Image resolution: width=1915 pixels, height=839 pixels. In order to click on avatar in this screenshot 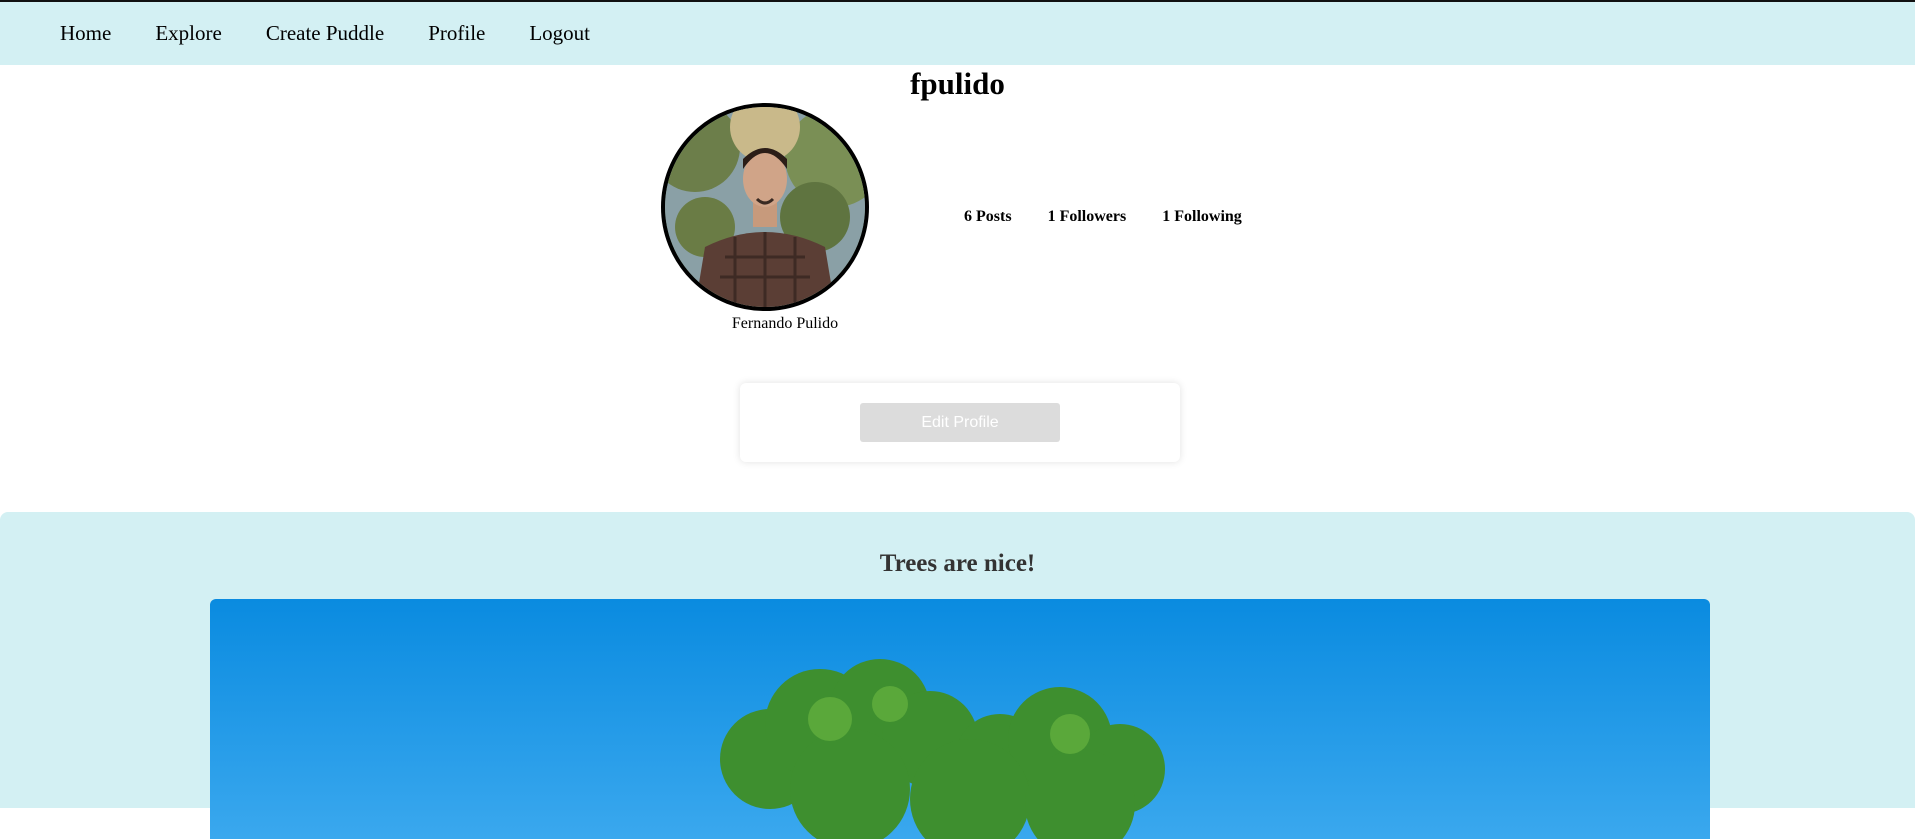, I will do `click(765, 207)`.